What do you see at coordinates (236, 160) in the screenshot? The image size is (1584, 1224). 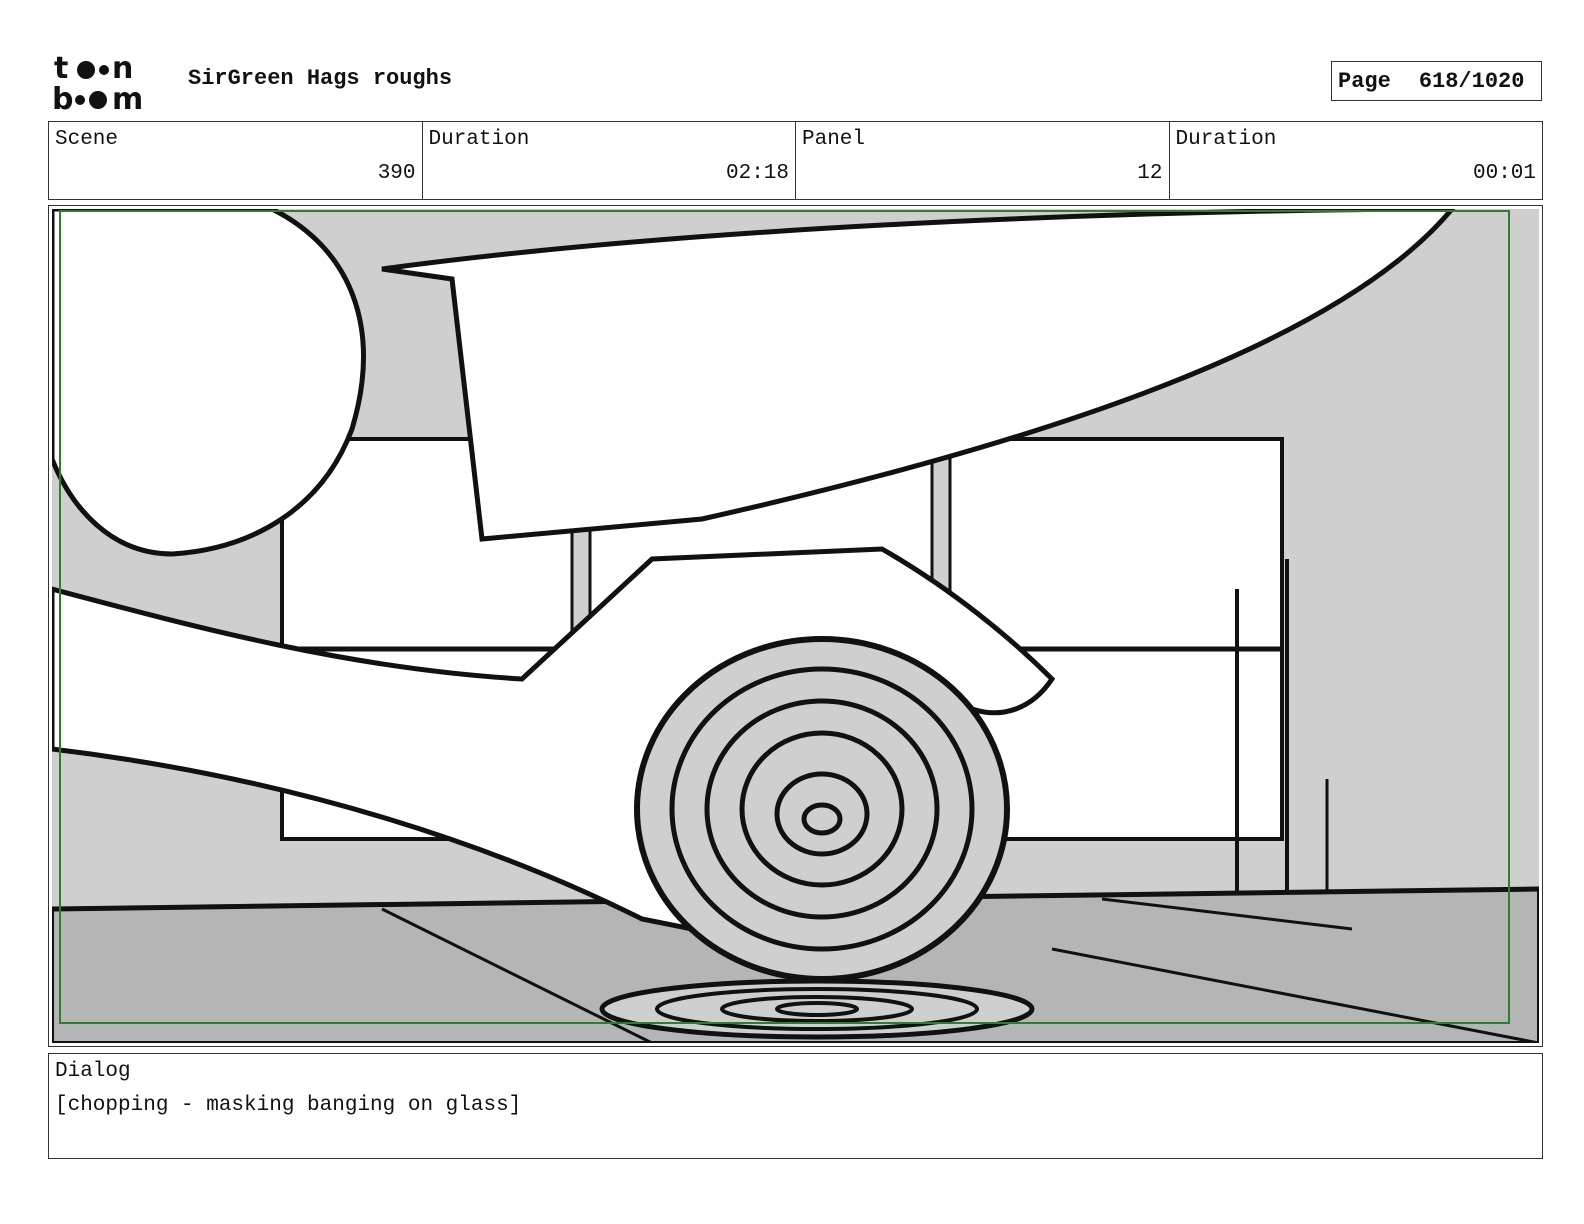 I see `scene-cell: Scene 390` at bounding box center [236, 160].